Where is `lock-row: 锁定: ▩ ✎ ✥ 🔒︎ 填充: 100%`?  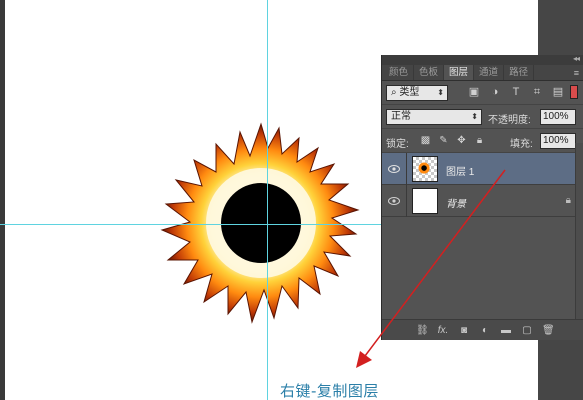
lock-row: 锁定: ▩ ✎ ✥ 🔒︎ 填充: 100% is located at coordinates (482, 141).